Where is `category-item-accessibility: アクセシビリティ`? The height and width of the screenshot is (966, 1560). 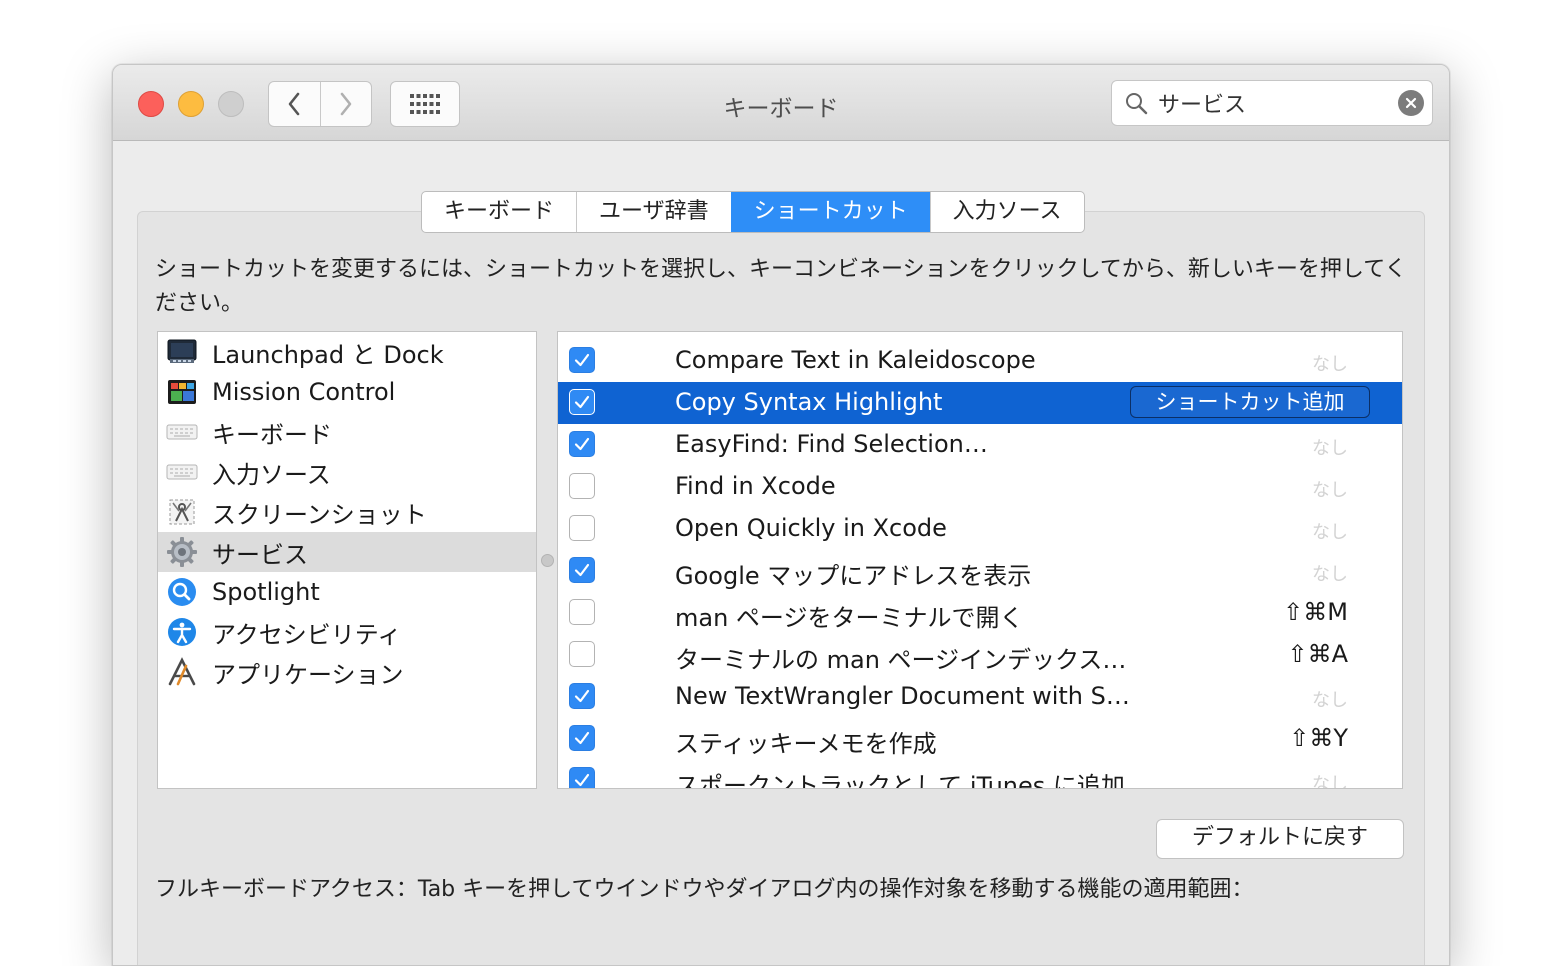 category-item-accessibility: アクセシビリティ is located at coordinates (347, 632).